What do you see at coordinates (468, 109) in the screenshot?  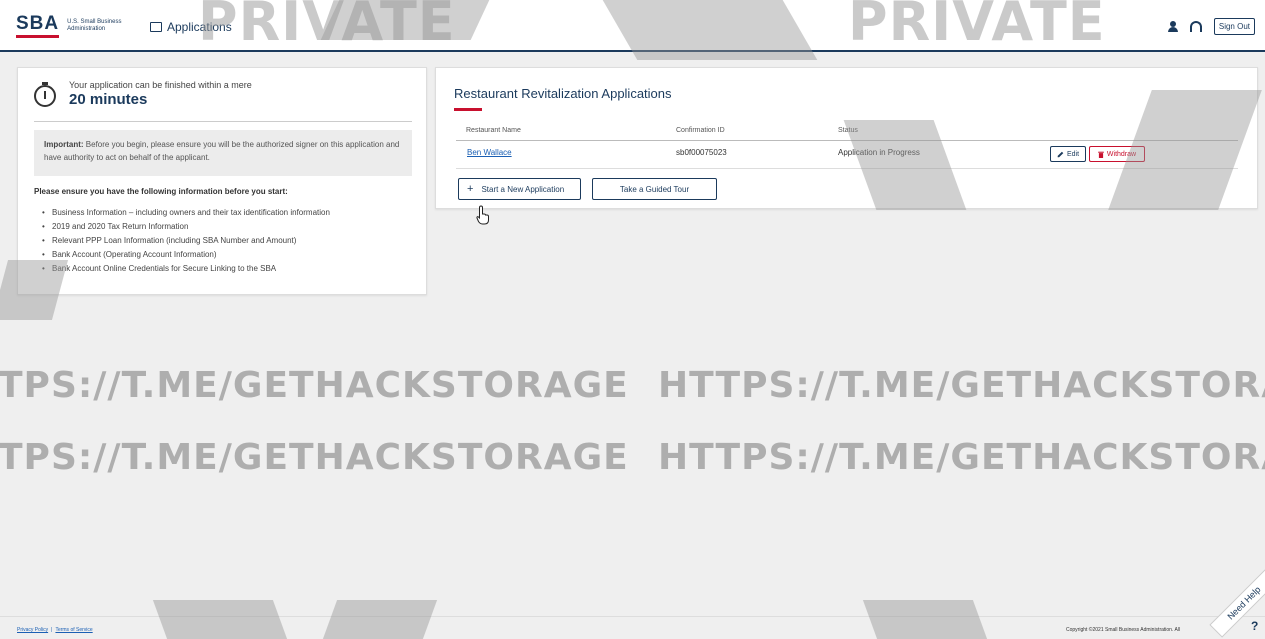 I see `title-underline` at bounding box center [468, 109].